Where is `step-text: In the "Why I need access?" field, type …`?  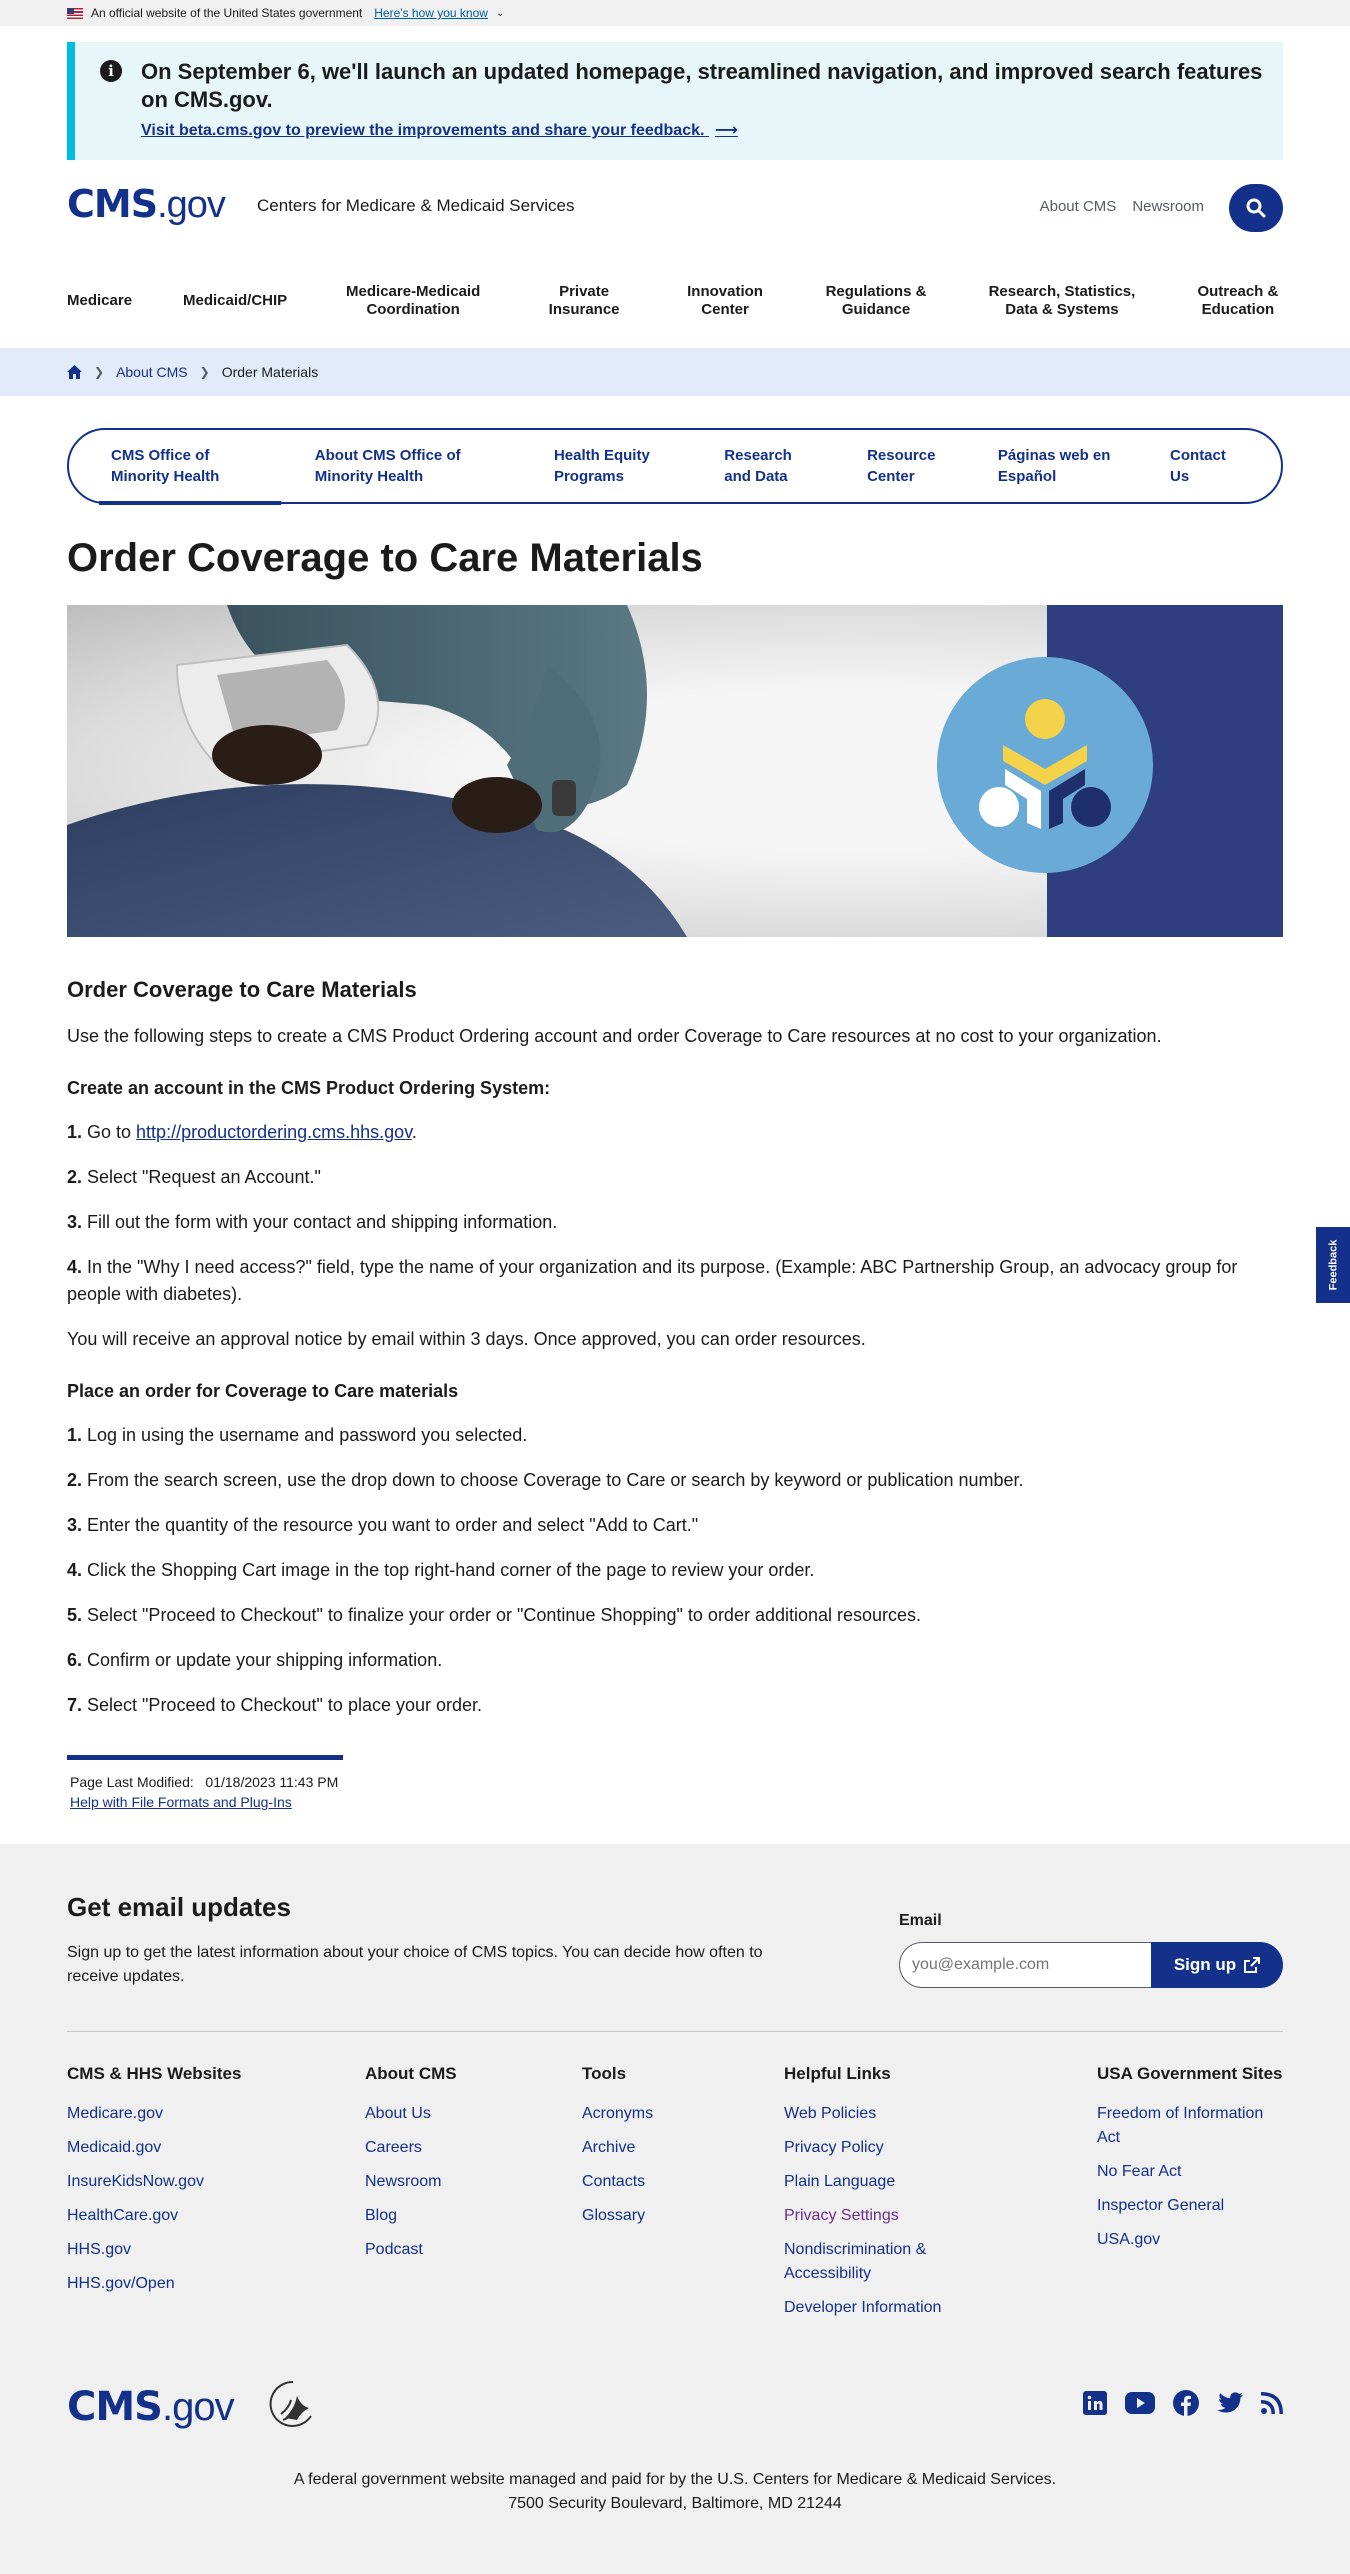
step-text: In the "Why I need access?" field, type … is located at coordinates (652, 1280).